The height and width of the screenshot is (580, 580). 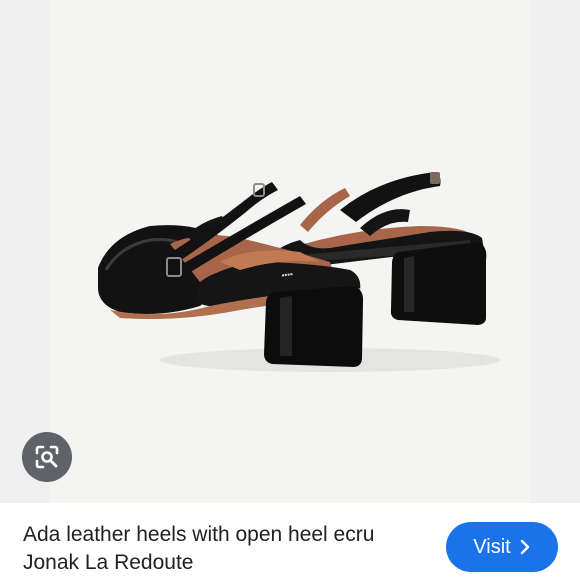 What do you see at coordinates (492, 546) in the screenshot?
I see `visit-button-label: Visit` at bounding box center [492, 546].